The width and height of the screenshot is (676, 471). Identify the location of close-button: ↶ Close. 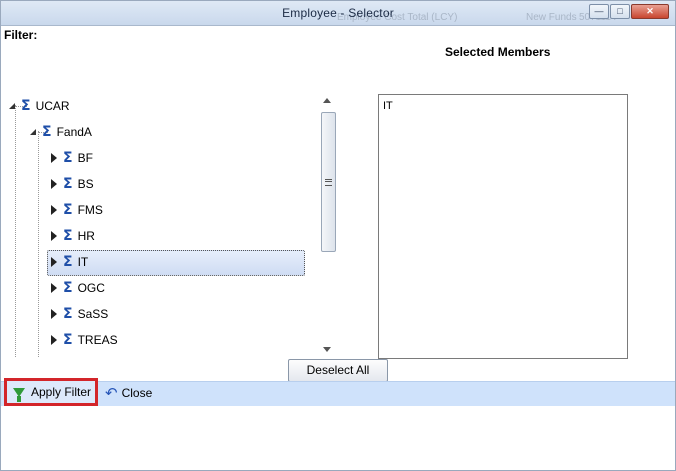
(128, 393).